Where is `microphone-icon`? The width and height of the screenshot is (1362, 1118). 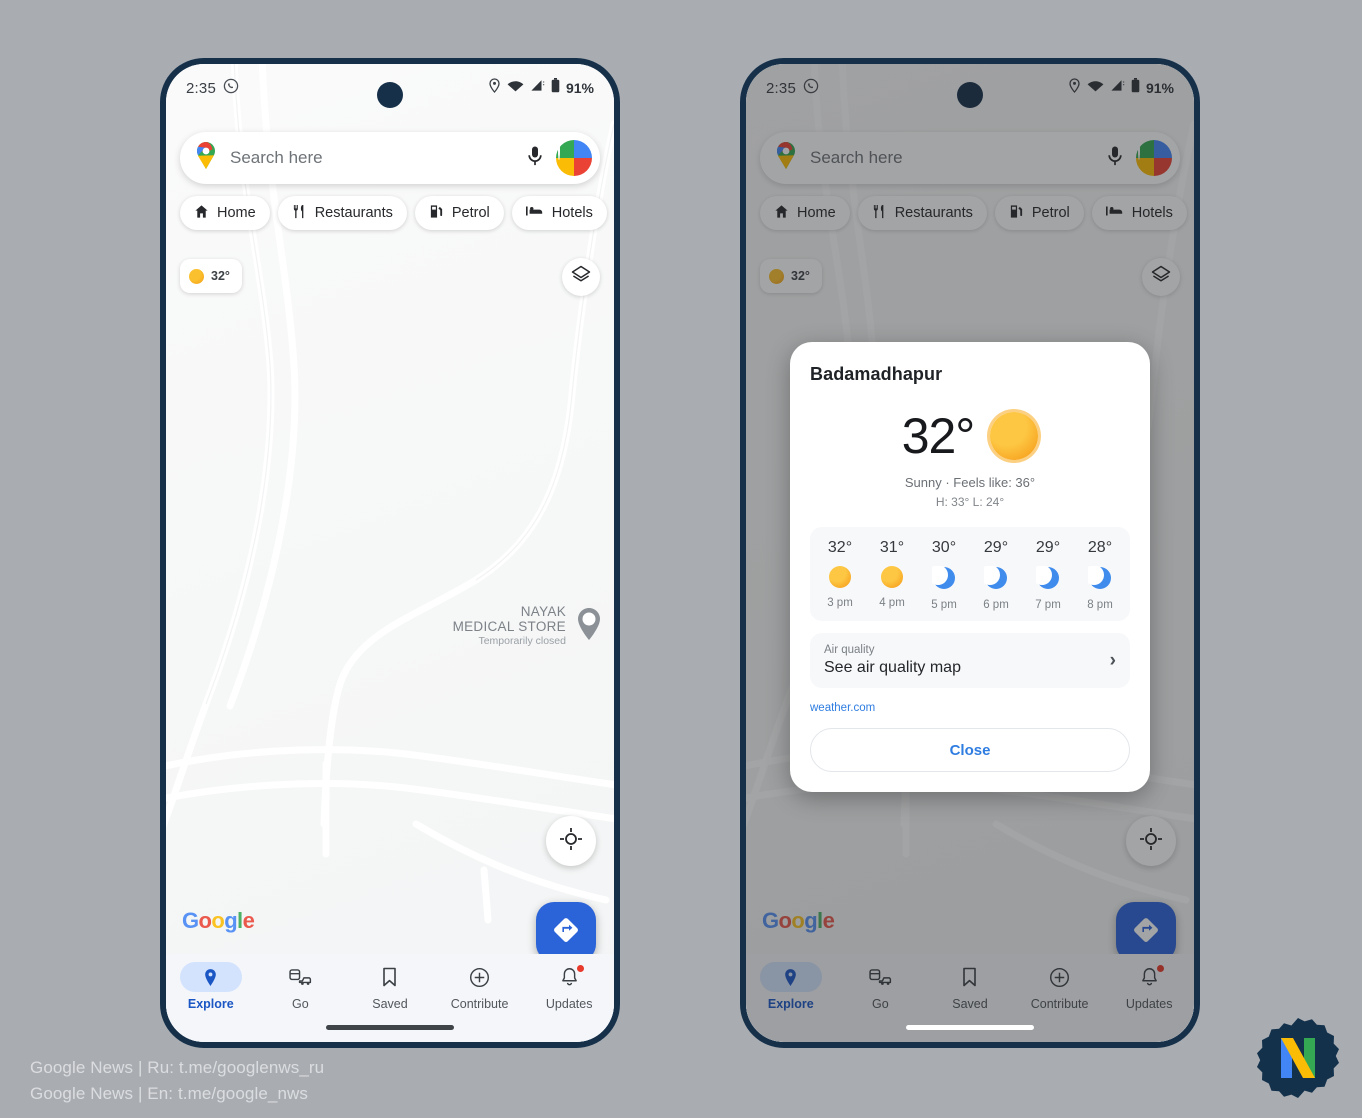
microphone-icon is located at coordinates (535, 158).